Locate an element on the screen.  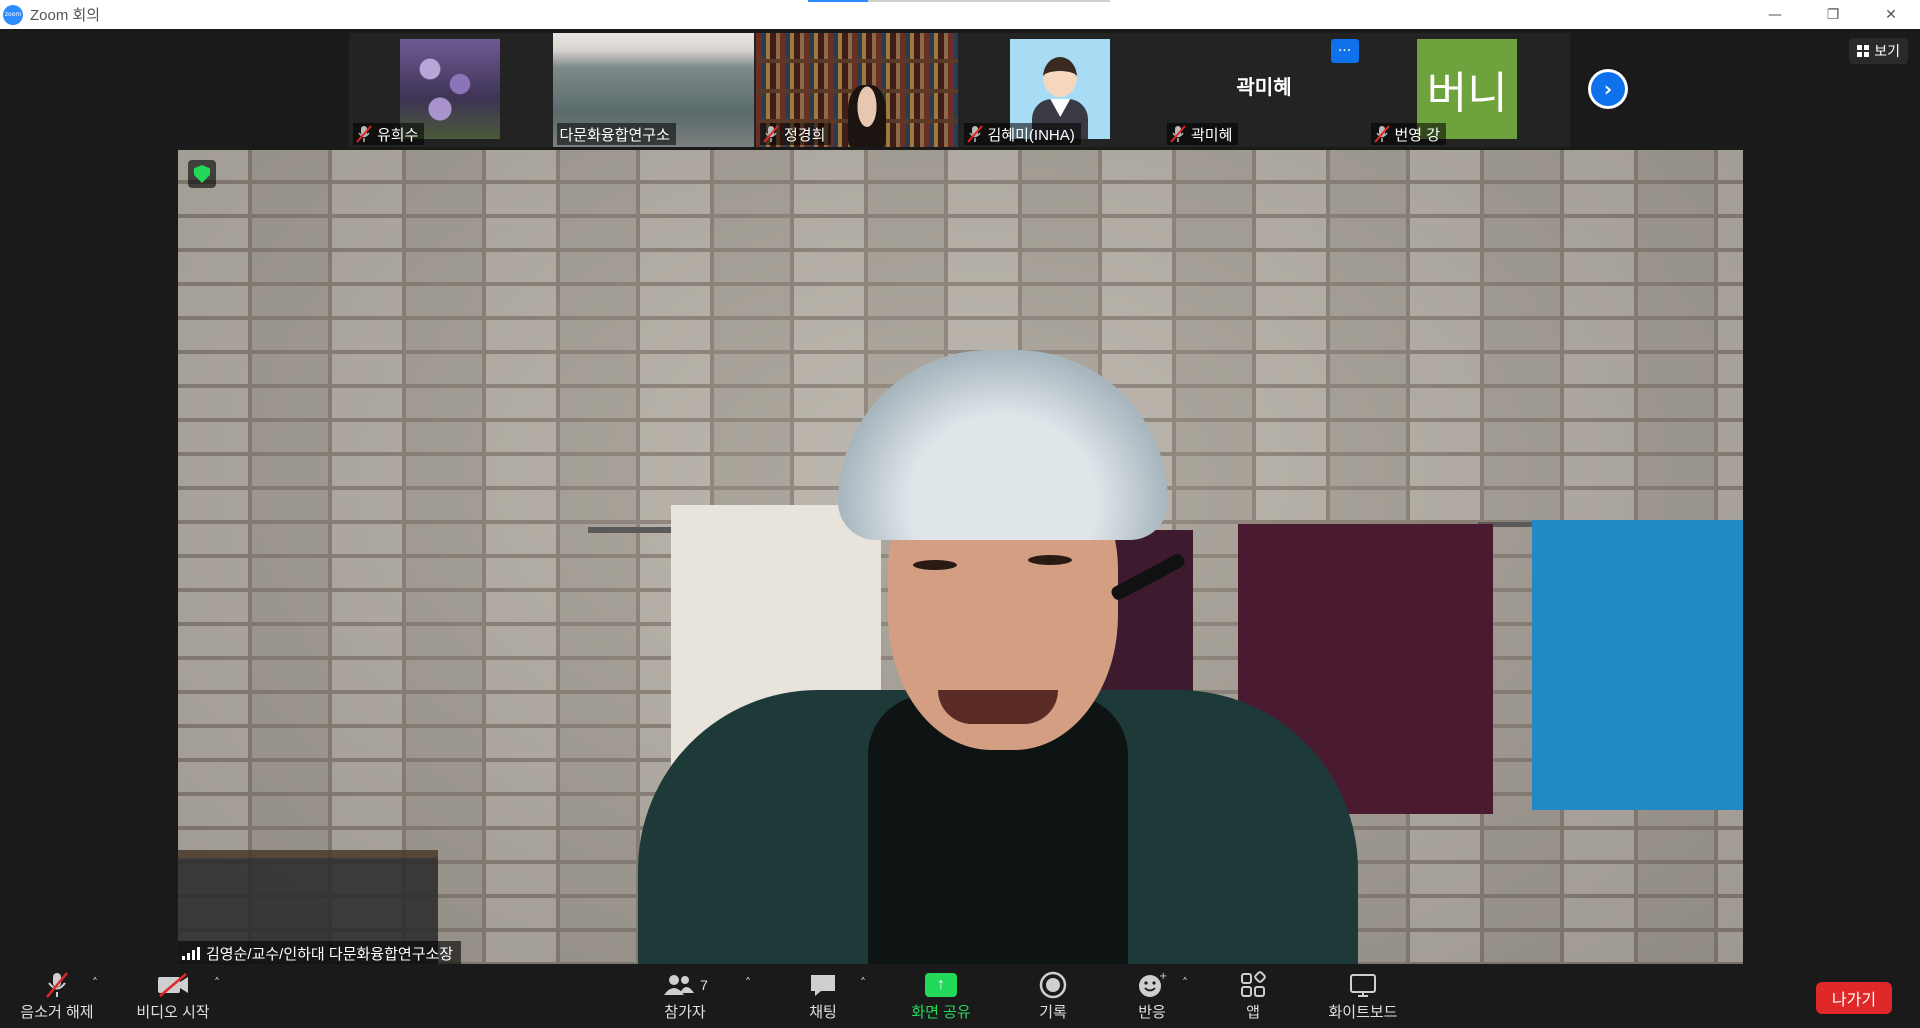
participant-name: 정경희 is located at coordinates (805, 135).